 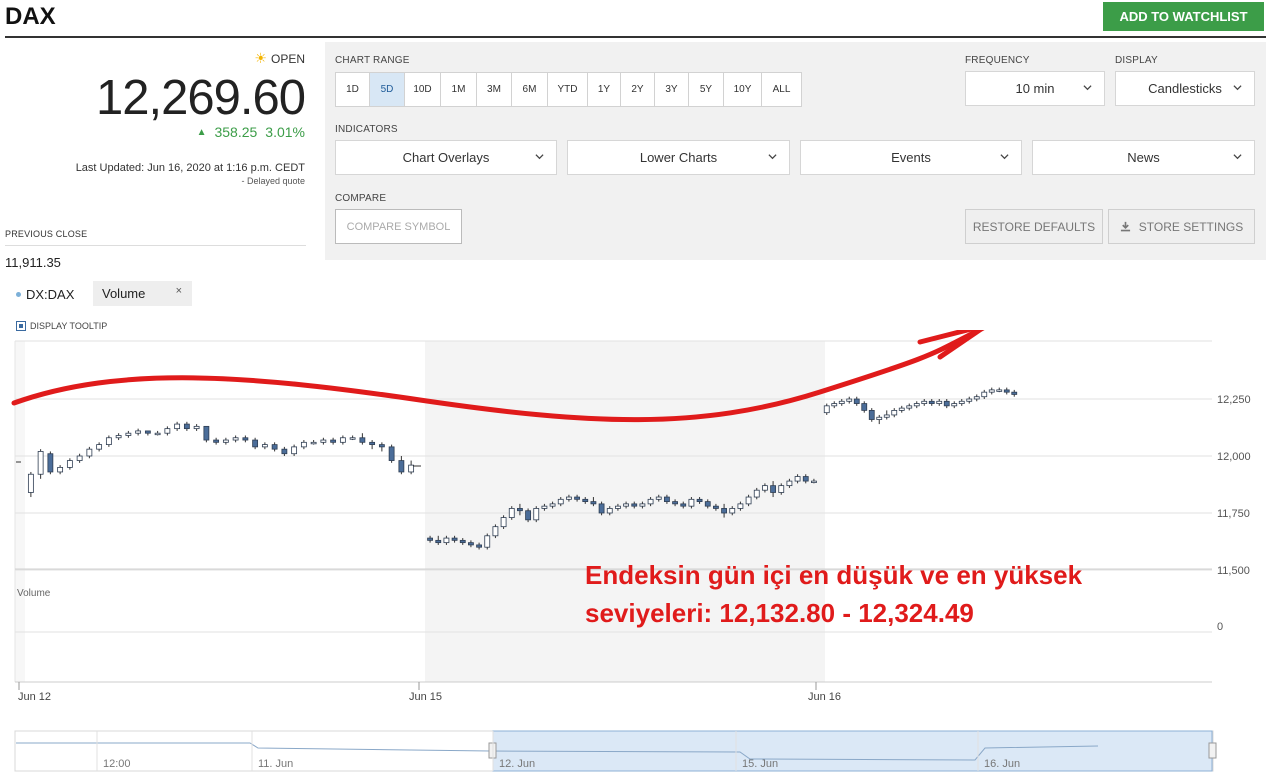 What do you see at coordinates (179, 291) in the screenshot?
I see `close-icon: ×` at bounding box center [179, 291].